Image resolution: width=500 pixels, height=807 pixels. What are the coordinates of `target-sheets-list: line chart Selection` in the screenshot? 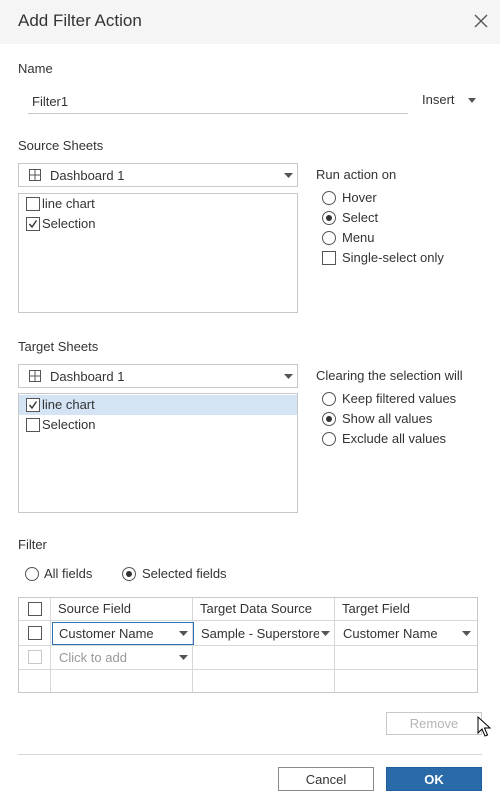 It's located at (158, 453).